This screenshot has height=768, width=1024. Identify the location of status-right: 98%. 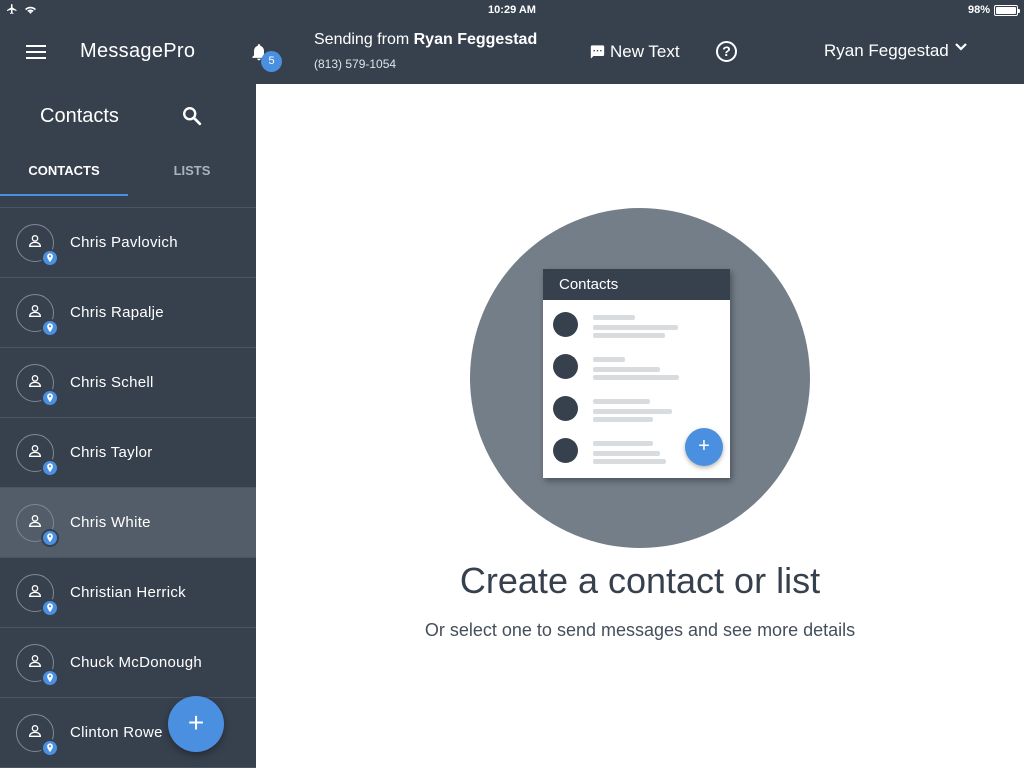
(993, 10).